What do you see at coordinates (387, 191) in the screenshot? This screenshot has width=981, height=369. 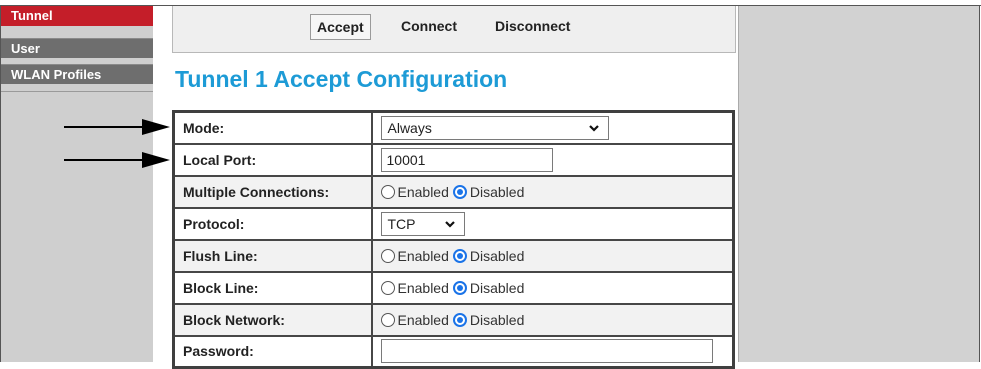 I see `multiple-connections-enabled-radio` at bounding box center [387, 191].